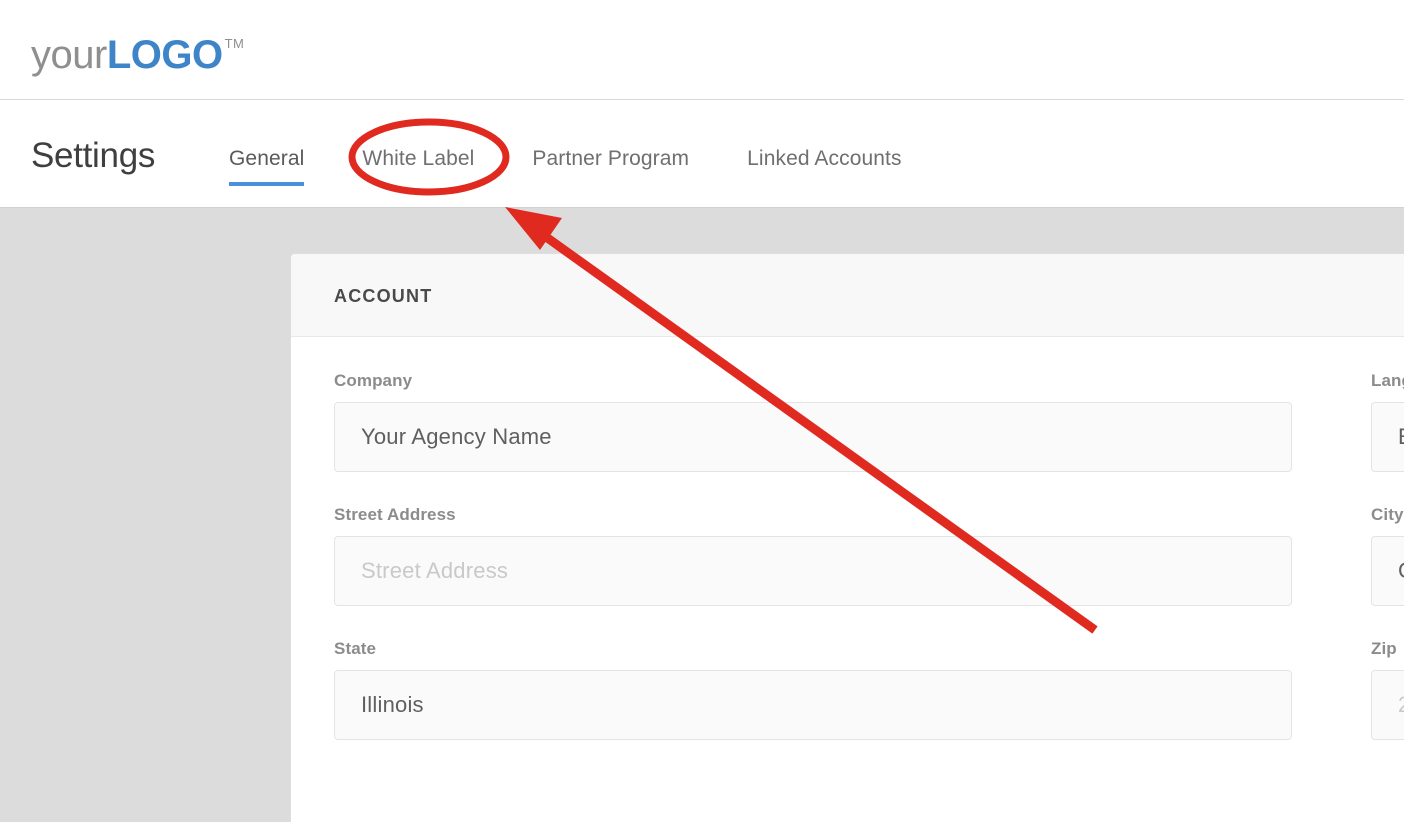 This screenshot has height=822, width=1404. I want to click on field-state-label: State, so click(355, 648).